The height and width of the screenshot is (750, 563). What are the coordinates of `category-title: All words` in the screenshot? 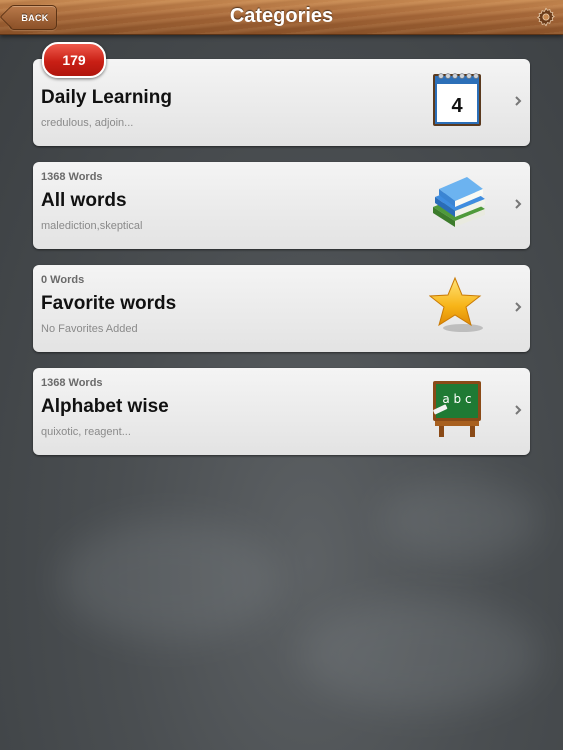 It's located at (84, 200).